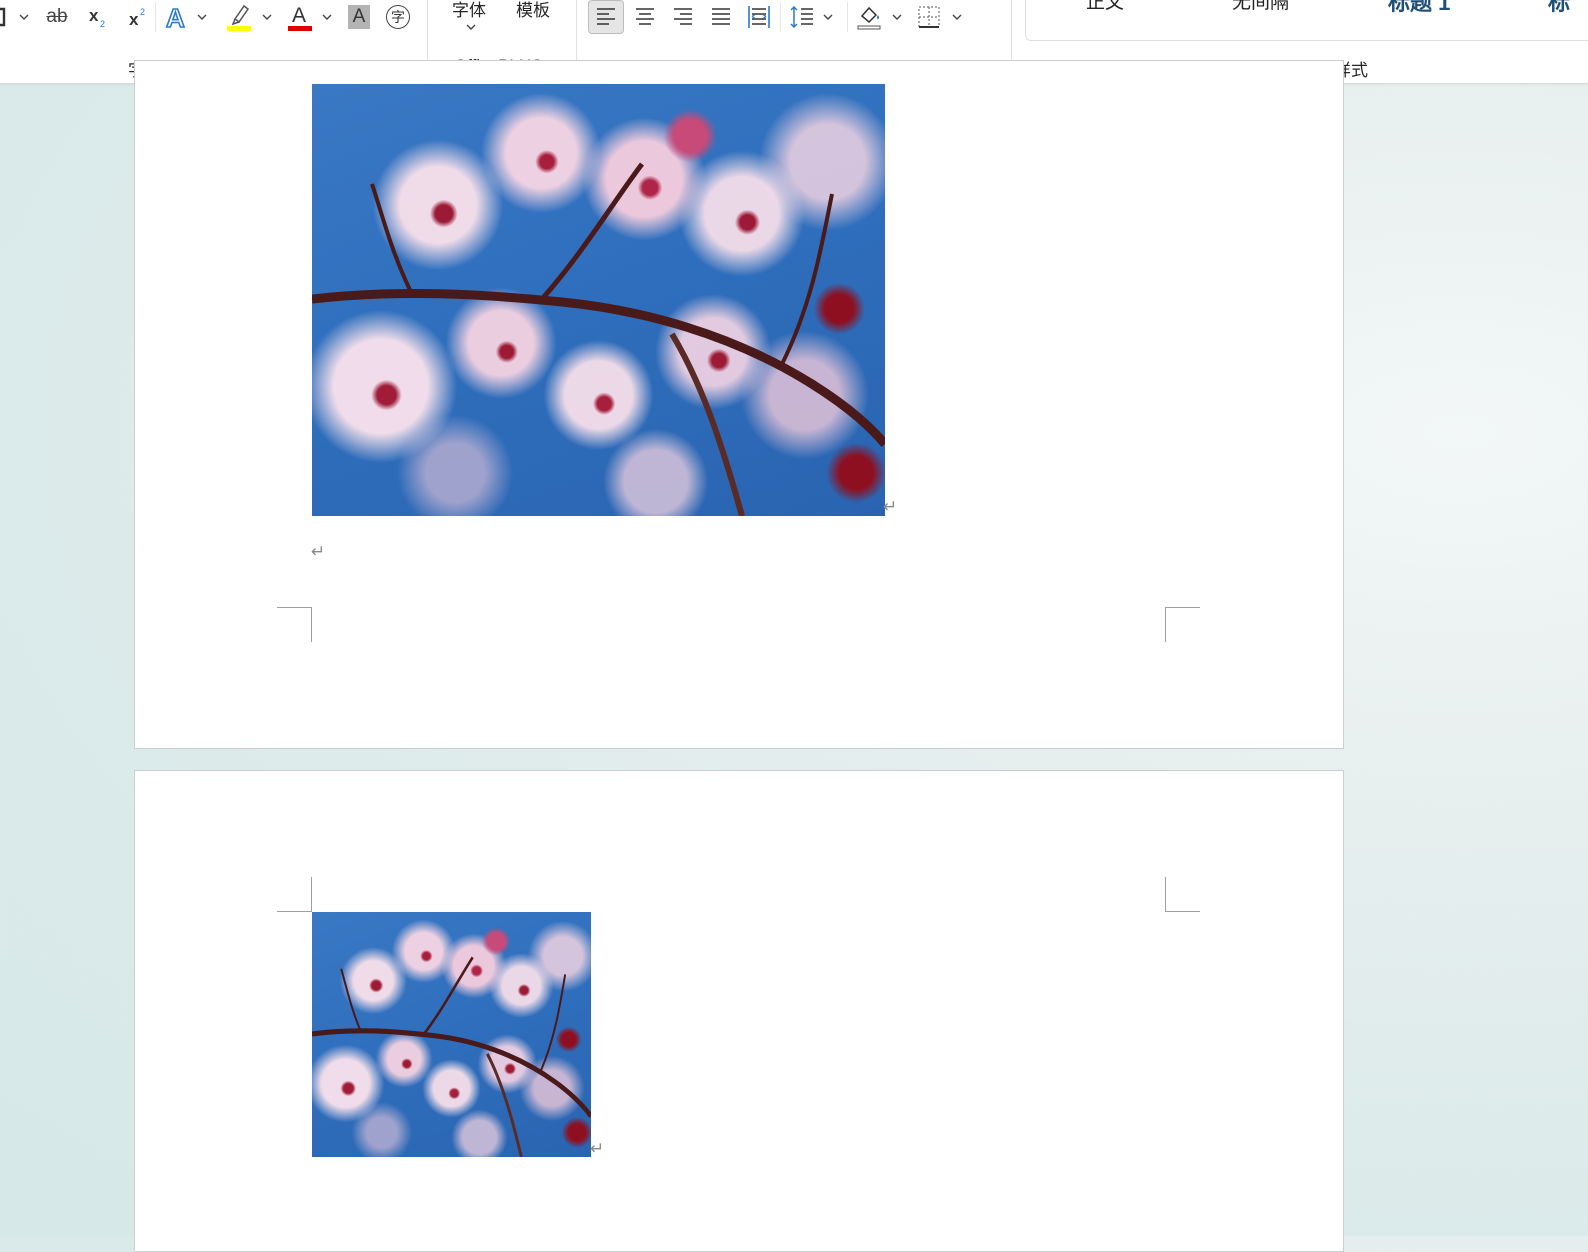 Image resolution: width=1588 pixels, height=1252 pixels. I want to click on distributed-icon, so click(759, 17).